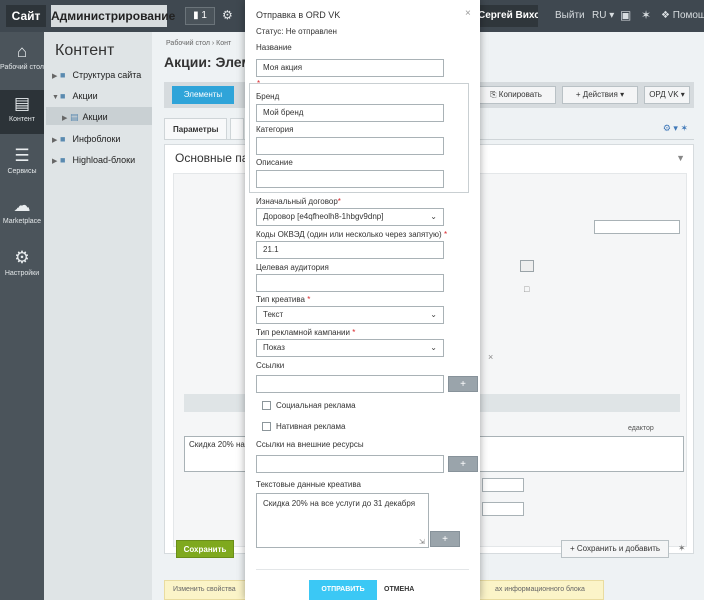 The width and height of the screenshot is (704, 600). Describe the element at coordinates (85, 50) in the screenshot. I see `tree-title: Контент` at that location.